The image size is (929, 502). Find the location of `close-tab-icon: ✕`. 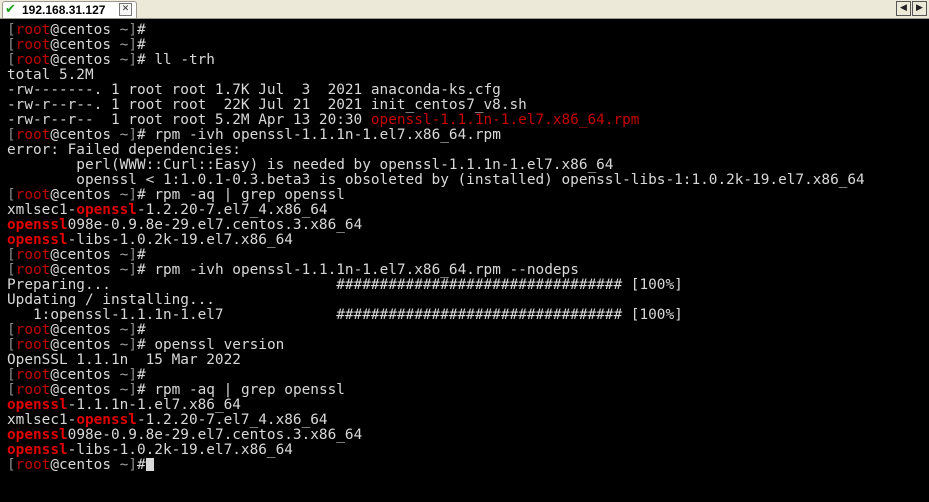

close-tab-icon: ✕ is located at coordinates (125, 9).